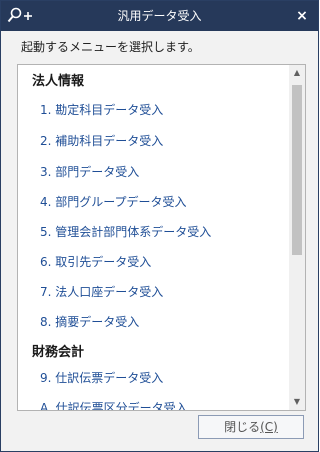 Image resolution: width=320 pixels, height=452 pixels. Describe the element at coordinates (302, 16) in the screenshot. I see `close-icon: ×` at that location.